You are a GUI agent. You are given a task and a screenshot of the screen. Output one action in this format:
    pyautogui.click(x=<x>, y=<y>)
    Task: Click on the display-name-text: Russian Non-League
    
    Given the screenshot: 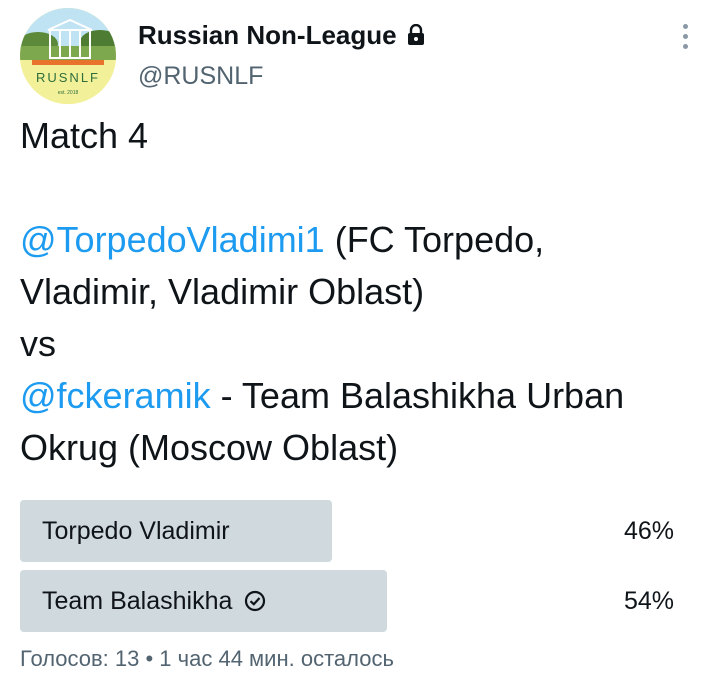 What is the action you would take?
    pyautogui.click(x=267, y=35)
    